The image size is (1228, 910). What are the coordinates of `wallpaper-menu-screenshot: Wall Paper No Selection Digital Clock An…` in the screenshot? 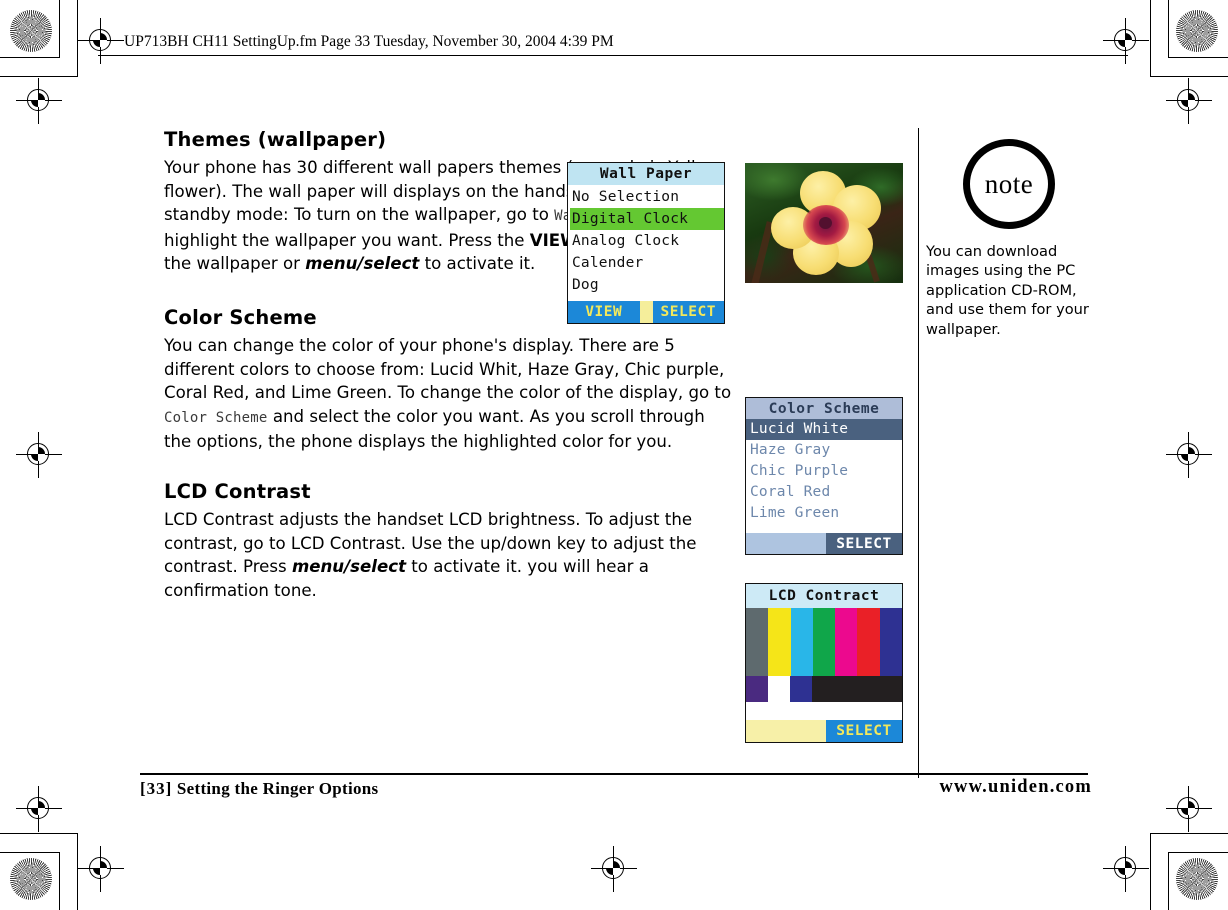 It's located at (646, 243).